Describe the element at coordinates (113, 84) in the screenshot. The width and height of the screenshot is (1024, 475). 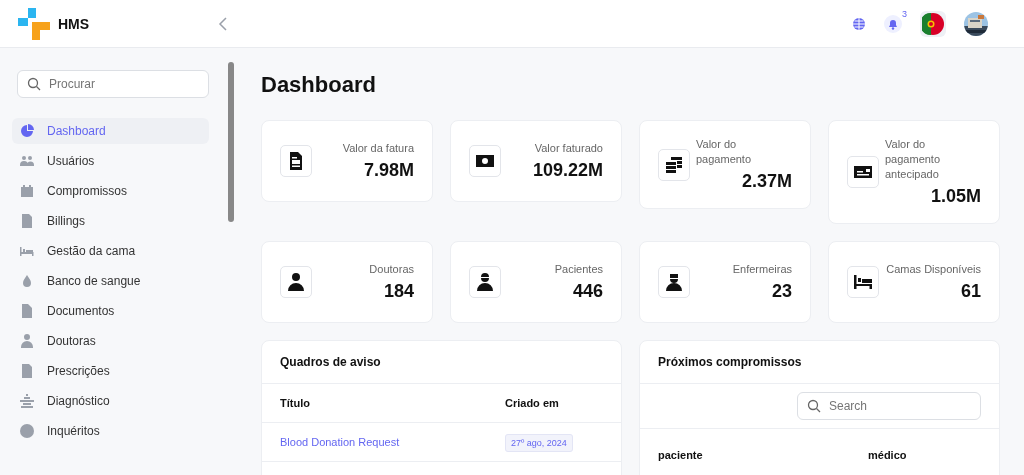
I see `search-field: Procurar` at that location.